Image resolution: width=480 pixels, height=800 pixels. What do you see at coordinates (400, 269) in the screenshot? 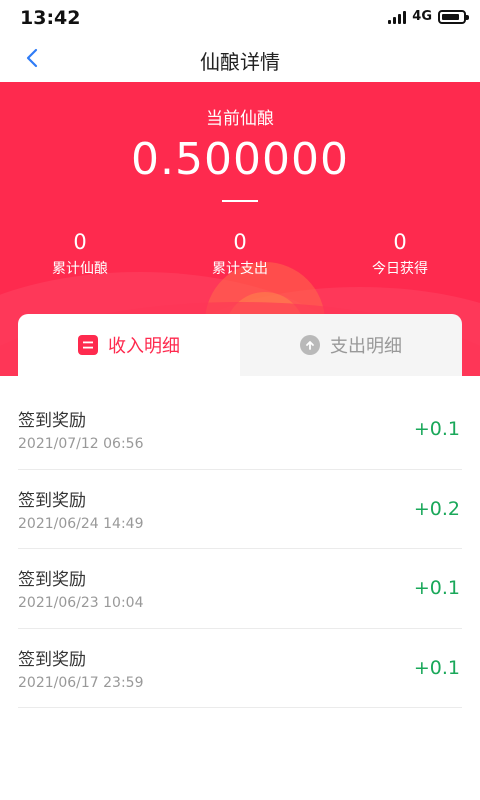
I see `stat-label: 今日获得` at bounding box center [400, 269].